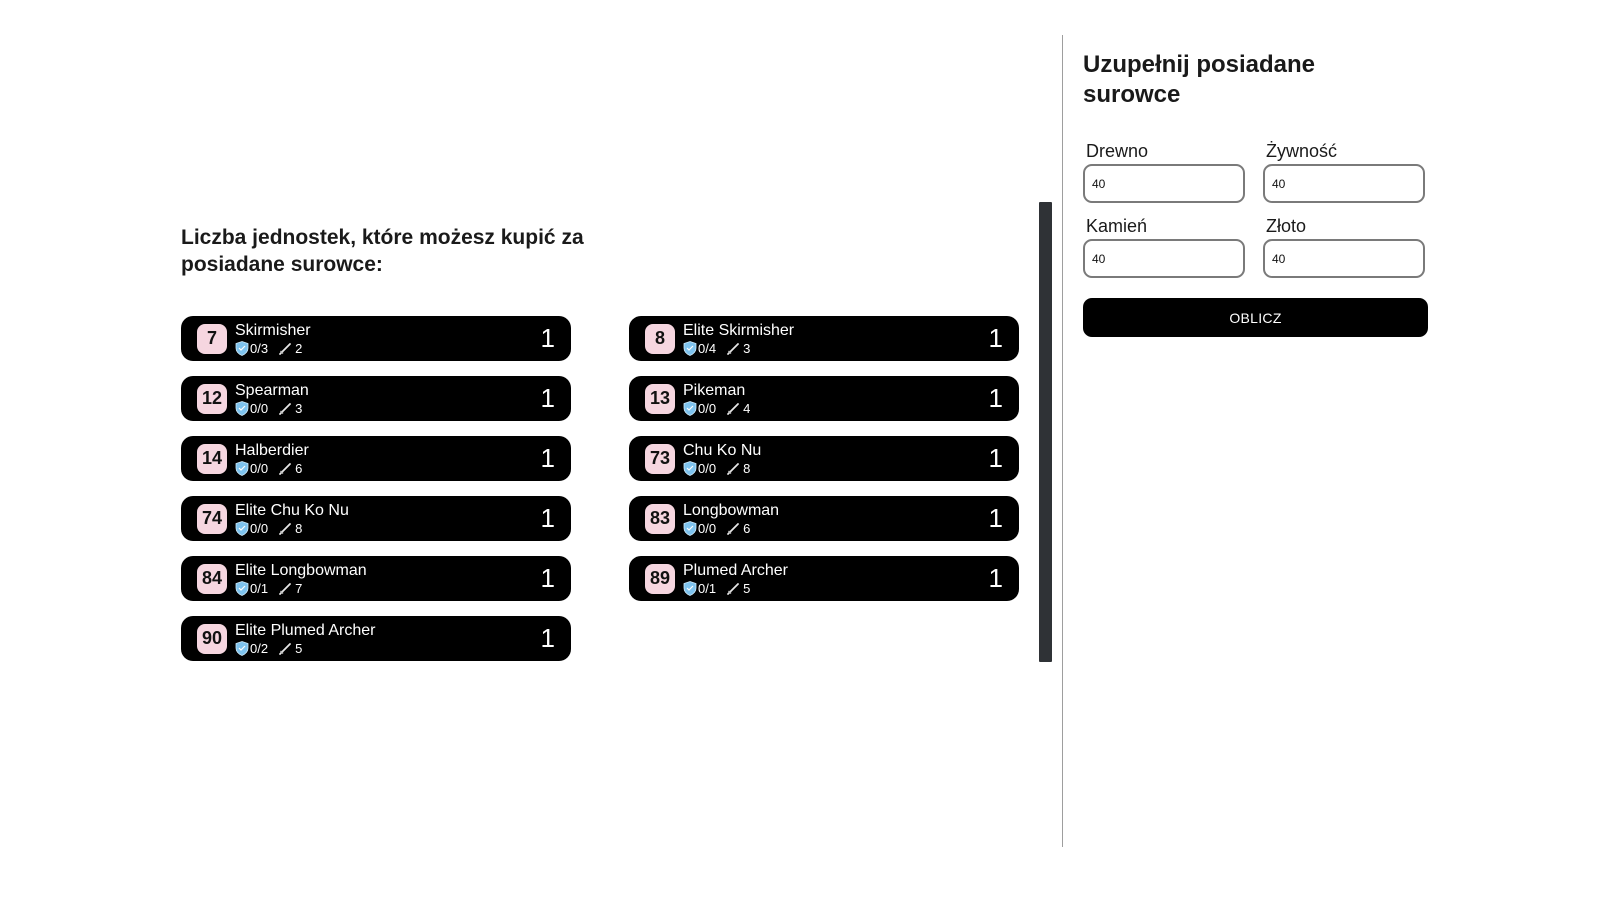 The height and width of the screenshot is (900, 1600). What do you see at coordinates (1344, 183) in the screenshot?
I see `food-input` at bounding box center [1344, 183].